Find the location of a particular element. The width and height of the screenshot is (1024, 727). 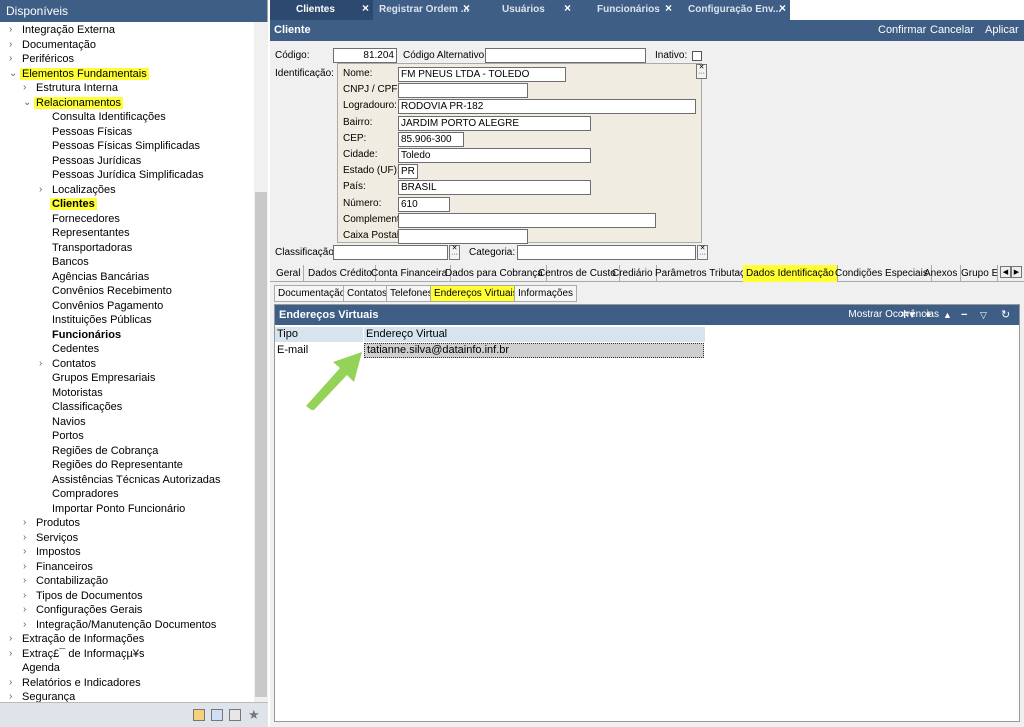

categoria-field is located at coordinates (606, 252).